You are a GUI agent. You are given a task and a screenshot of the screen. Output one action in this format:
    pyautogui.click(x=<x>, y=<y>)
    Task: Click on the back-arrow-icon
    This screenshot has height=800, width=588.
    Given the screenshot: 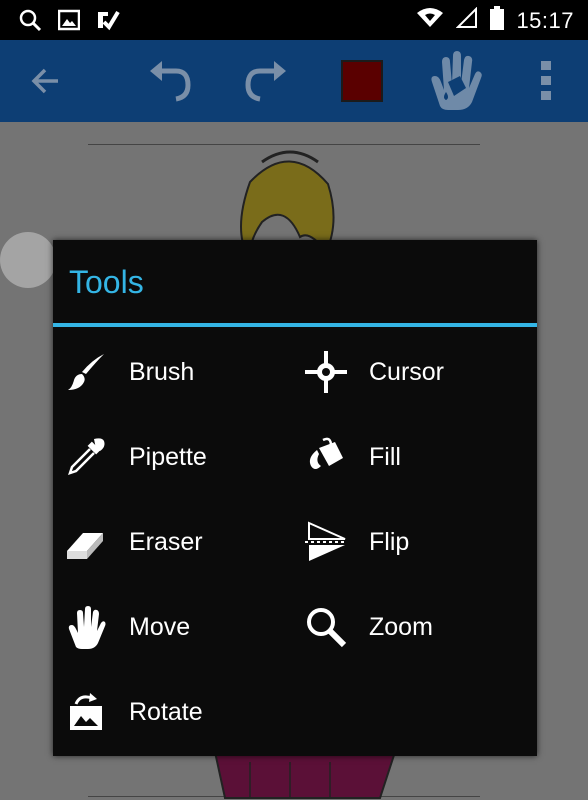 What is the action you would take?
    pyautogui.click(x=45, y=81)
    